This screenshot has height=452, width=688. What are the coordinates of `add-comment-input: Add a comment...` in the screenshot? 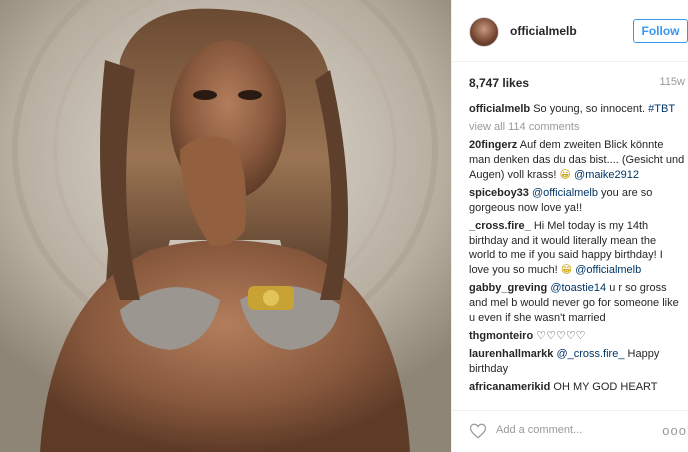 It's located at (539, 430).